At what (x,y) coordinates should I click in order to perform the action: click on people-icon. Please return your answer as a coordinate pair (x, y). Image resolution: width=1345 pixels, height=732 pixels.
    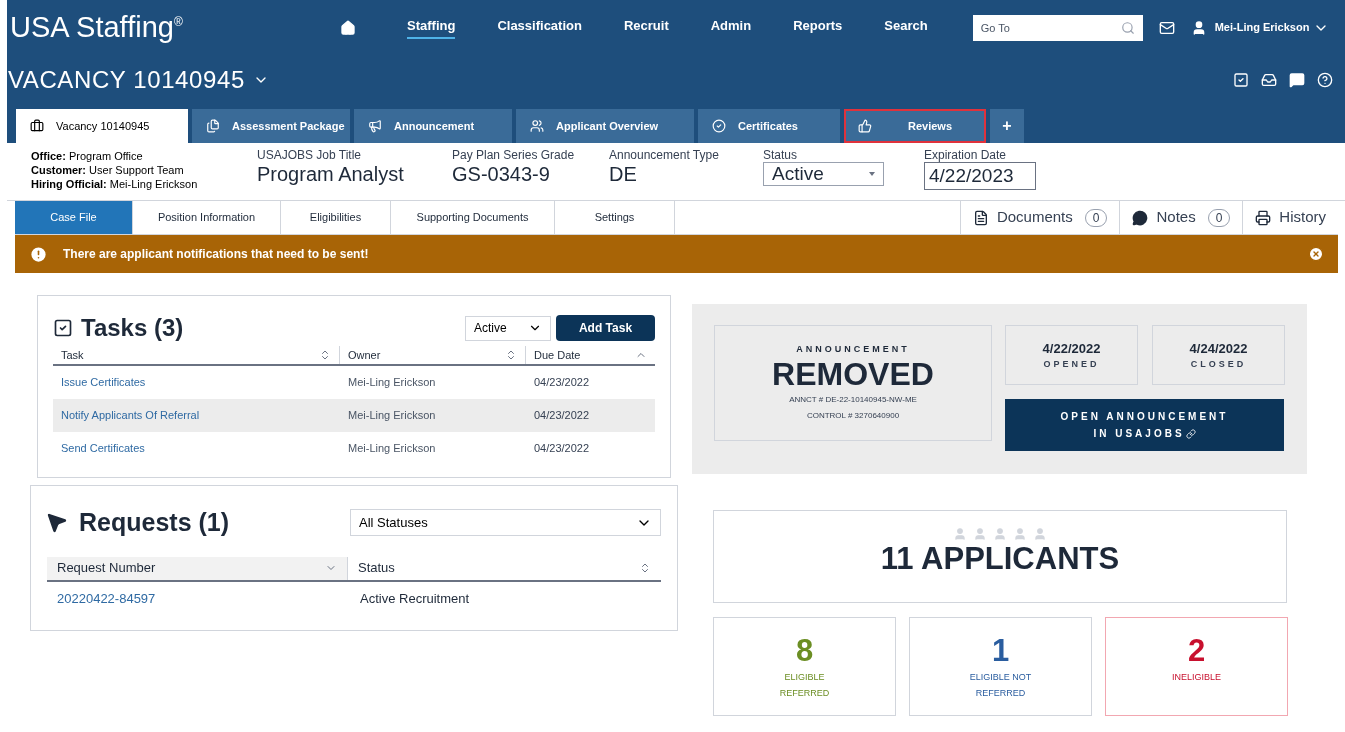
    Looking at the image, I should click on (1000, 534).